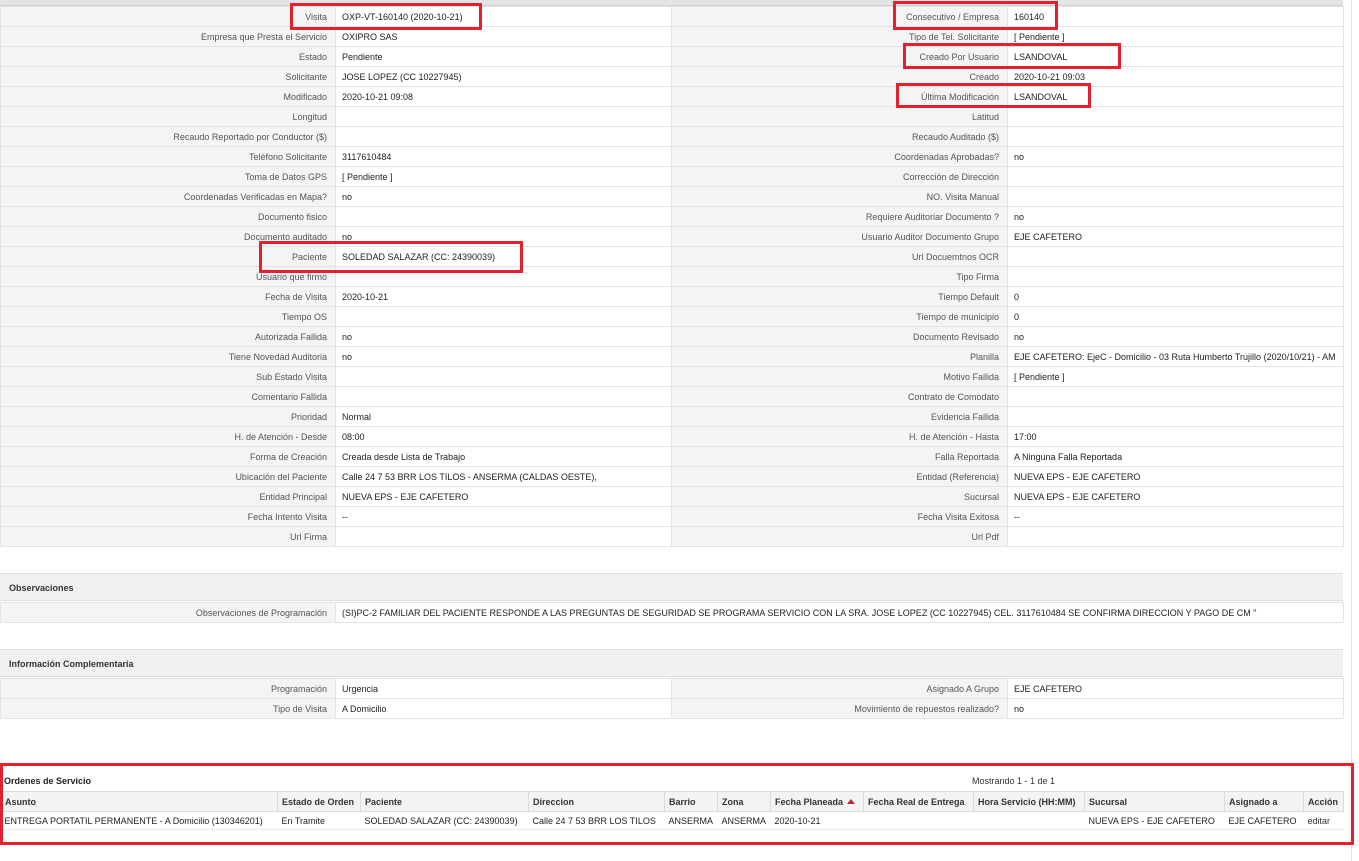 The width and height of the screenshot is (1359, 861). What do you see at coordinates (168, 56) in the screenshot?
I see `estado-label: Estado` at bounding box center [168, 56].